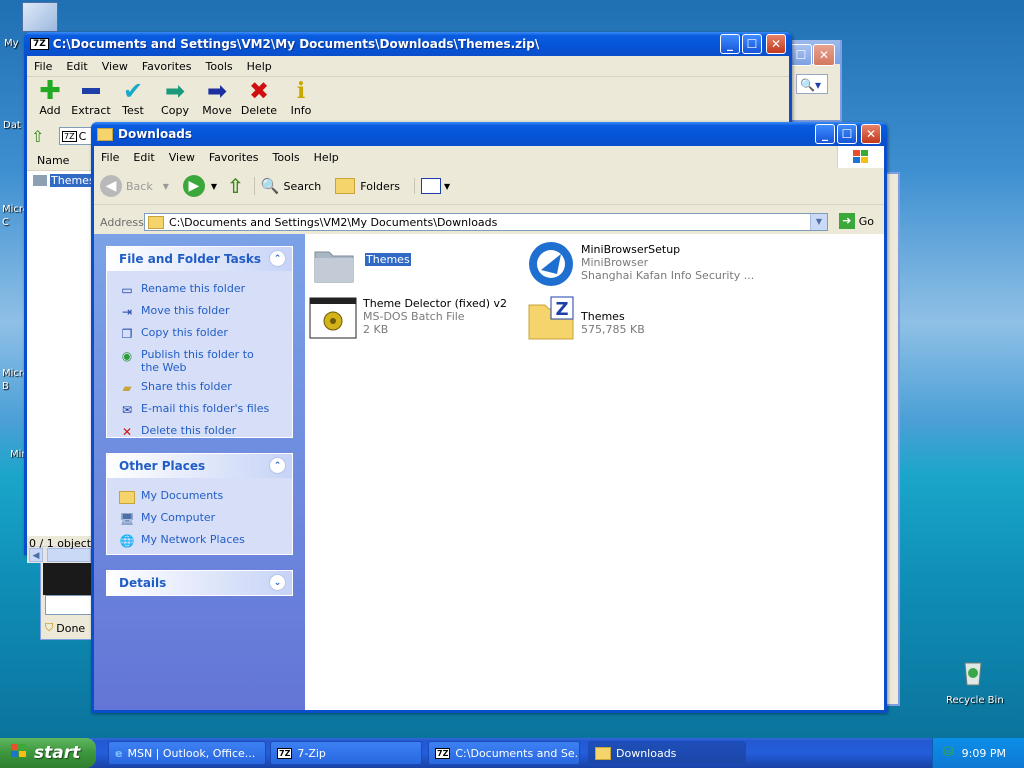 The width and height of the screenshot is (1024, 768). What do you see at coordinates (193, 539) in the screenshot?
I see `place-label: My Network Places` at bounding box center [193, 539].